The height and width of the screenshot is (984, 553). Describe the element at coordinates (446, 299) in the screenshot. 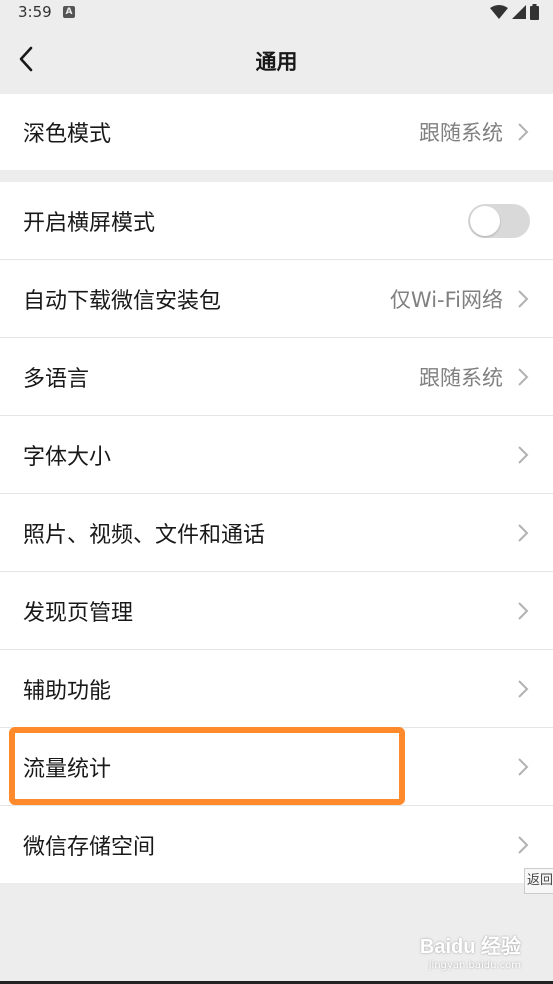

I see `auto-download-value: 仅Wi-Fi网络` at that location.